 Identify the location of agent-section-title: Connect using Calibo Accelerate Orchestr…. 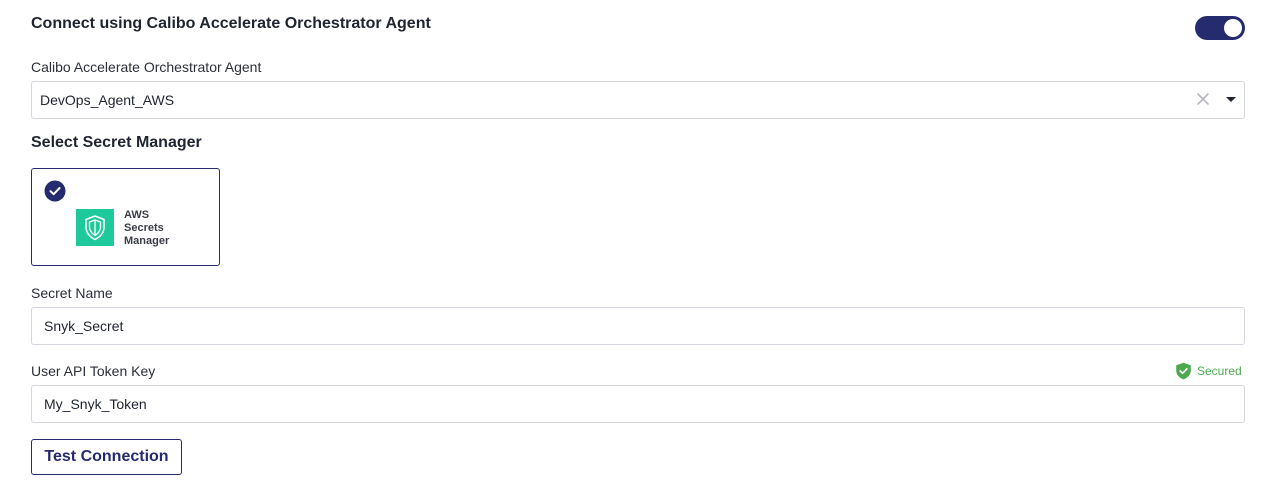
(231, 23).